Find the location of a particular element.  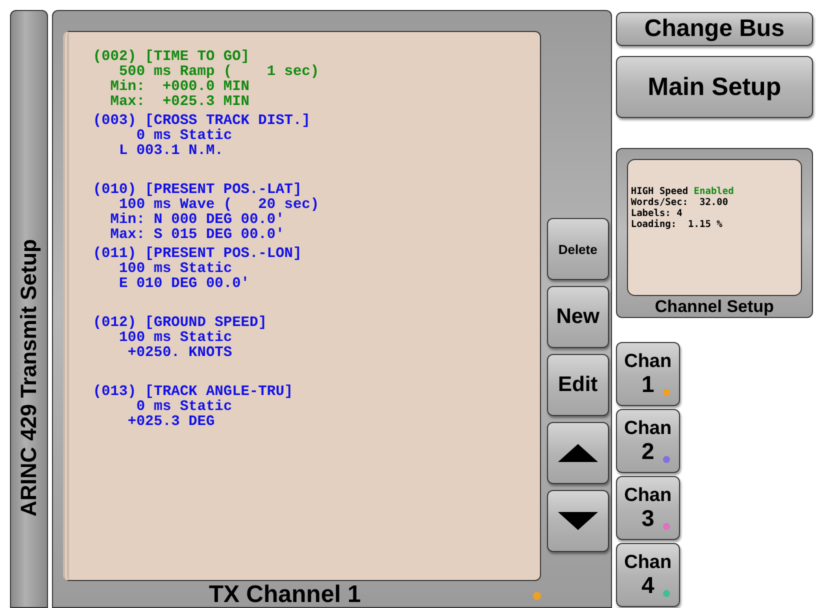

change-bus-button: Change Bus is located at coordinates (714, 29).